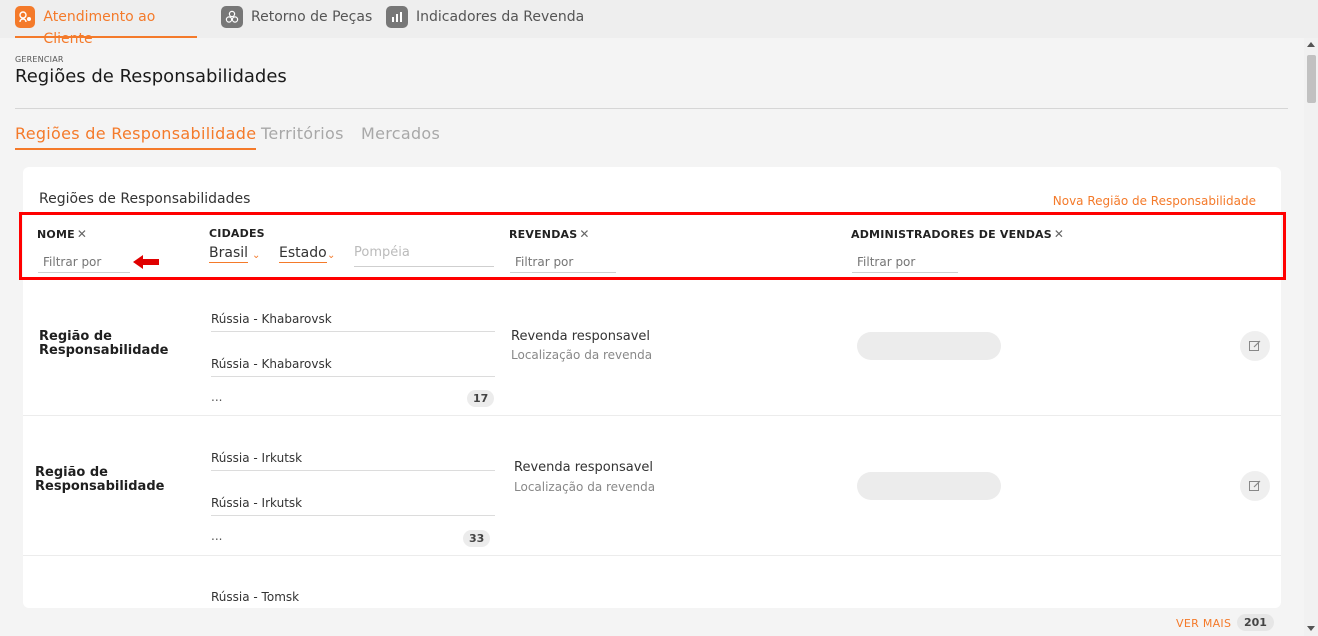 This screenshot has width=1318, height=636. Describe the element at coordinates (232, 17) in the screenshot. I see `parts-return-icon` at that location.